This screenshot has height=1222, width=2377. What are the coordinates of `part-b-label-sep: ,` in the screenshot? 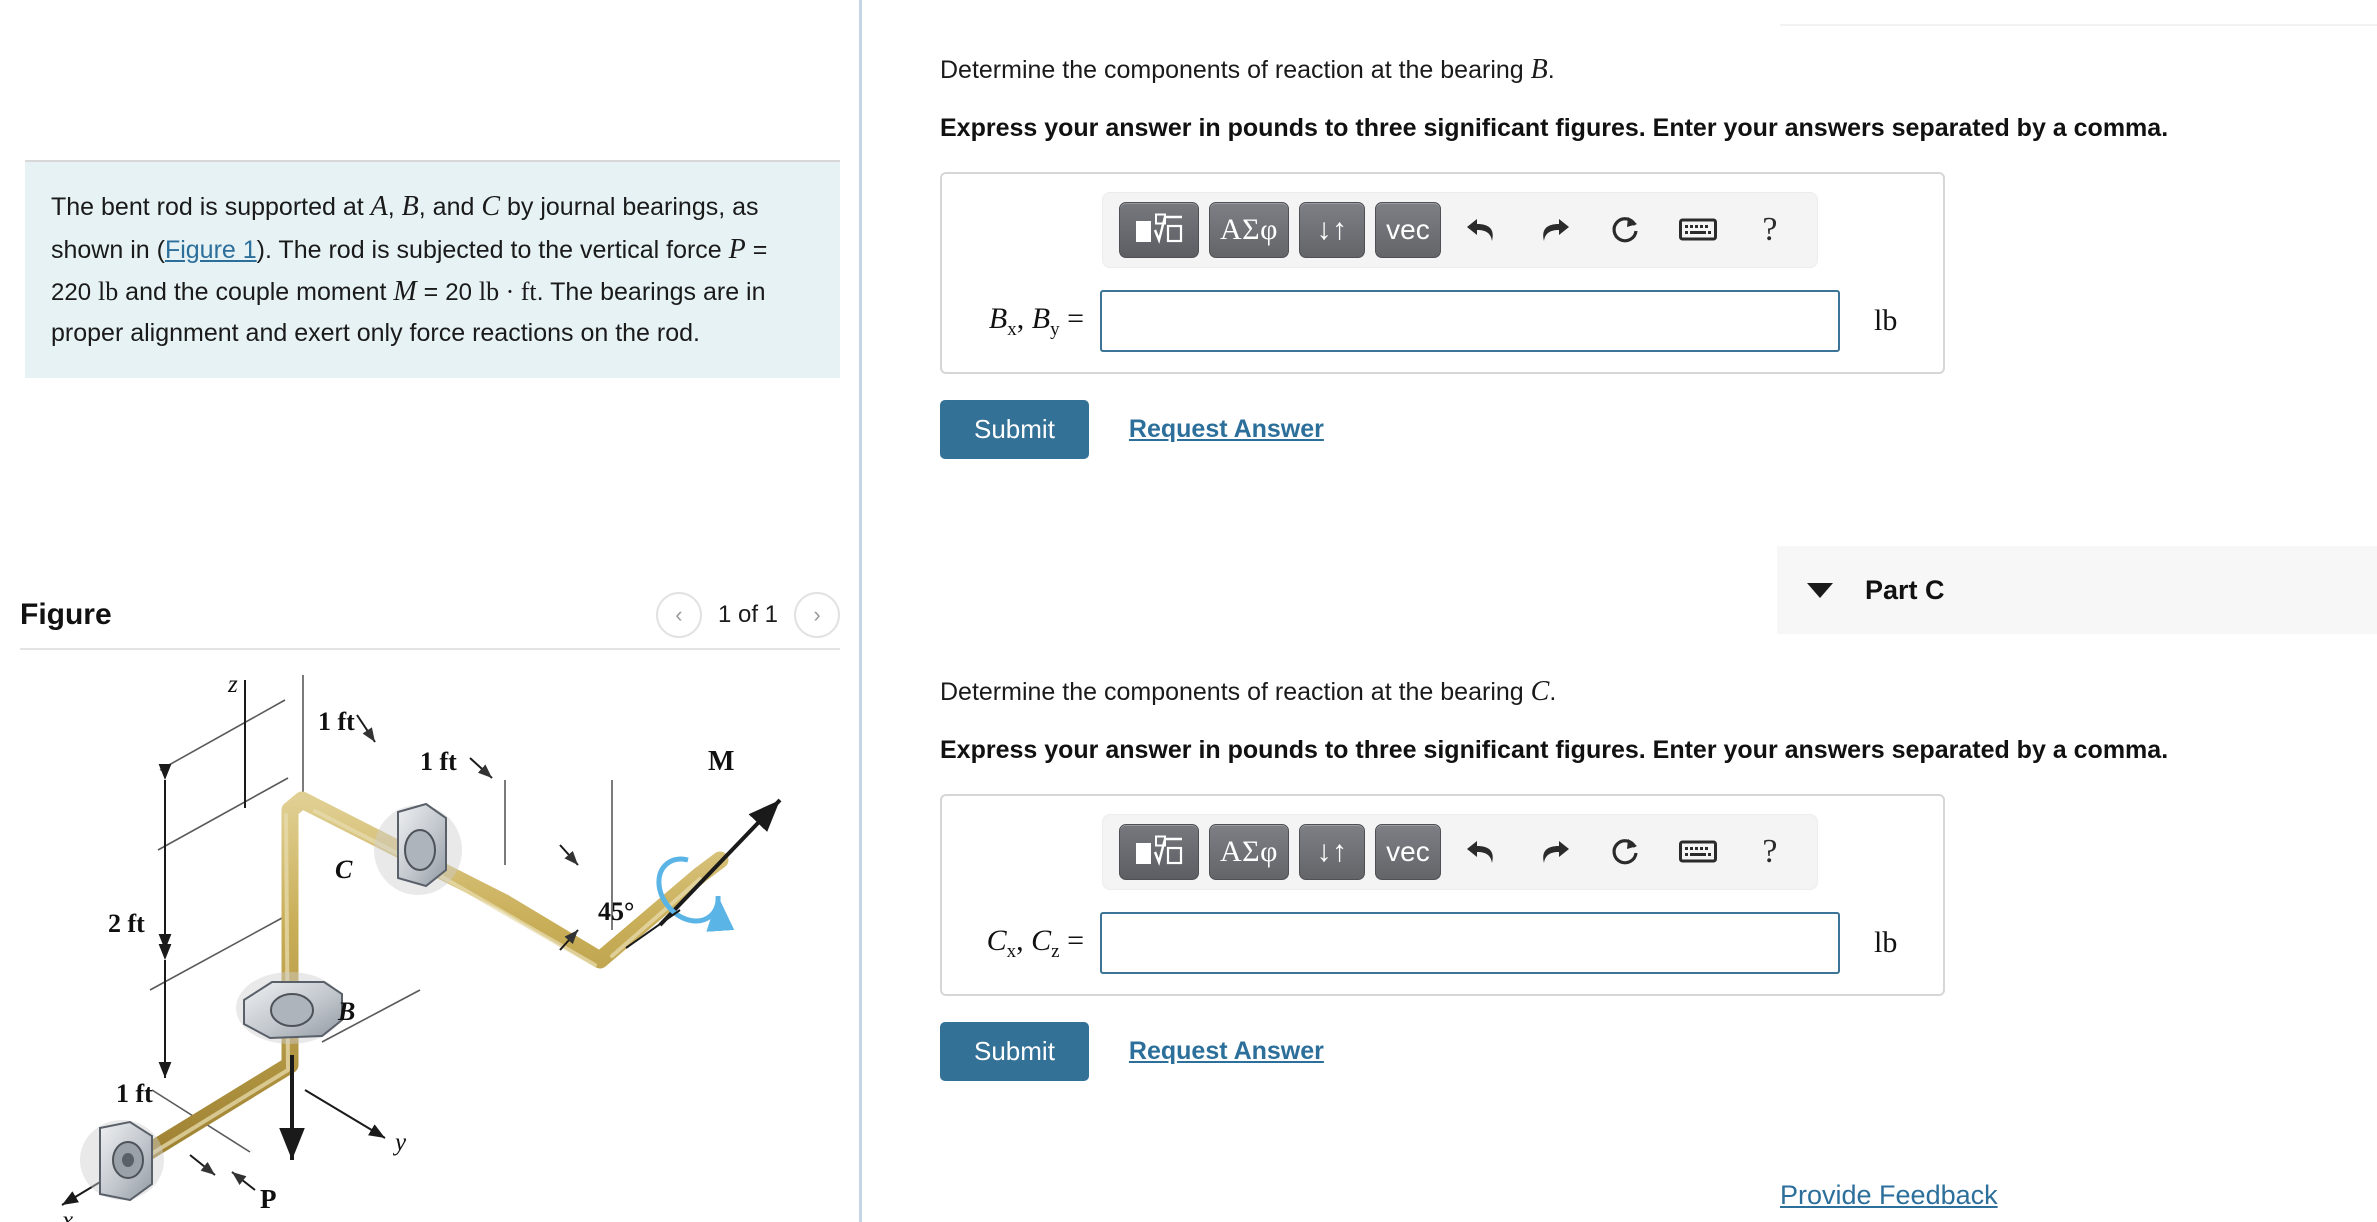 It's located at (1024, 318).